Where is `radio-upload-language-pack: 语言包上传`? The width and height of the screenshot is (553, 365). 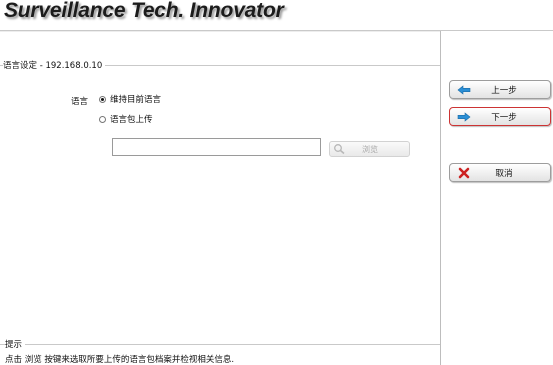
radio-upload-language-pack: 语言包上传 is located at coordinates (126, 119).